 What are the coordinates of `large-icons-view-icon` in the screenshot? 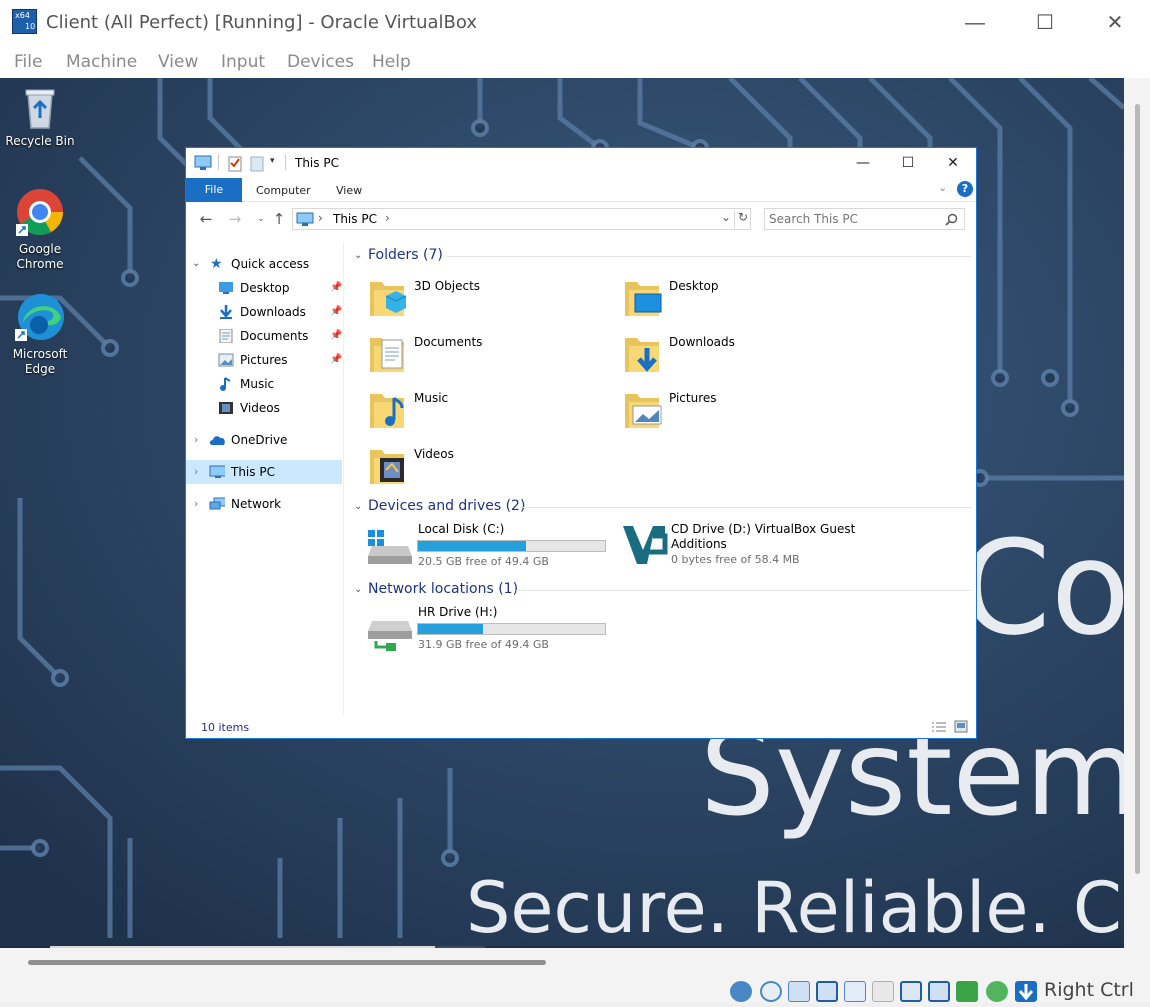 It's located at (961, 727).